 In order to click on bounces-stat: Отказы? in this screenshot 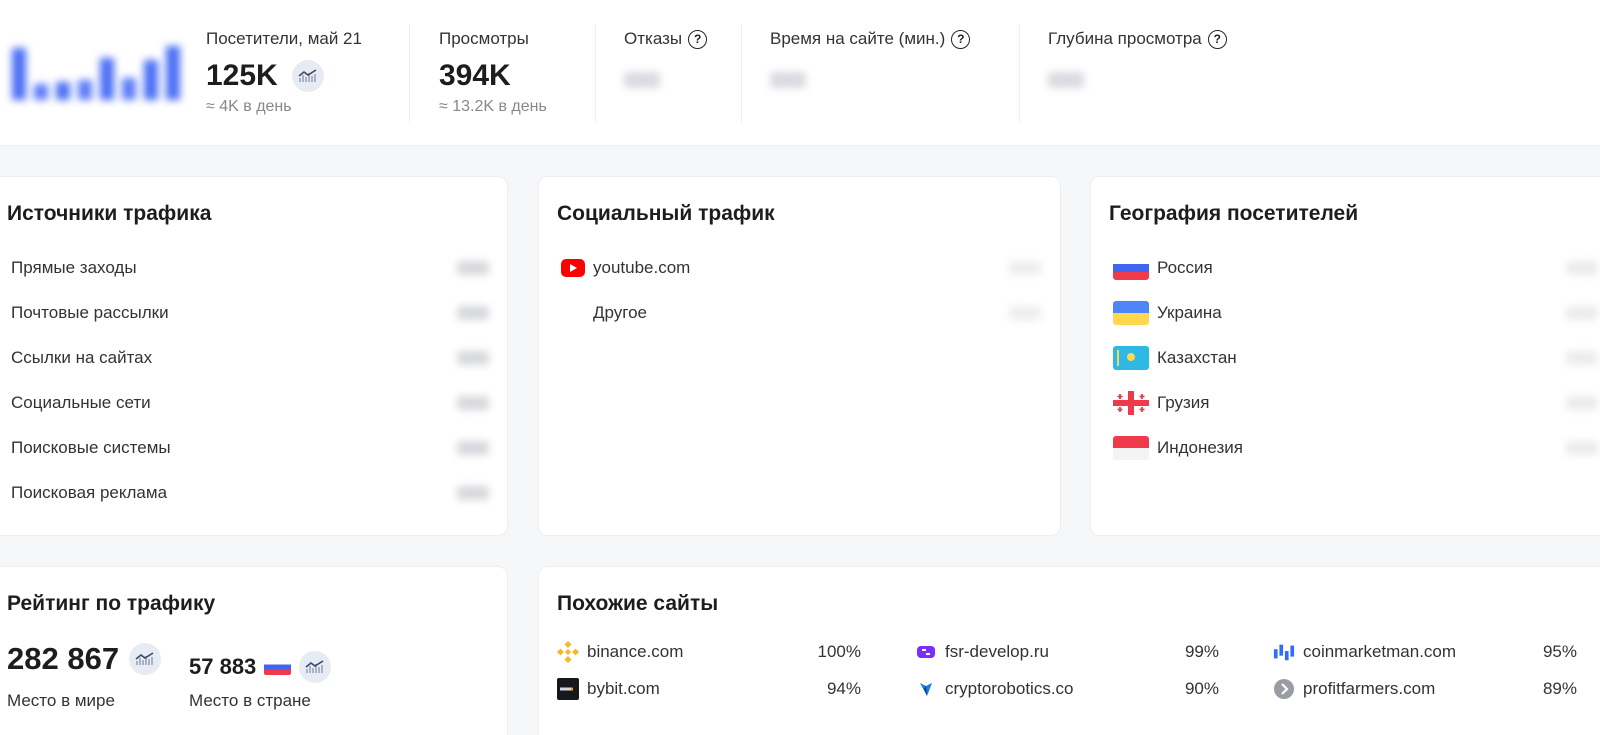, I will do `click(666, 58)`.